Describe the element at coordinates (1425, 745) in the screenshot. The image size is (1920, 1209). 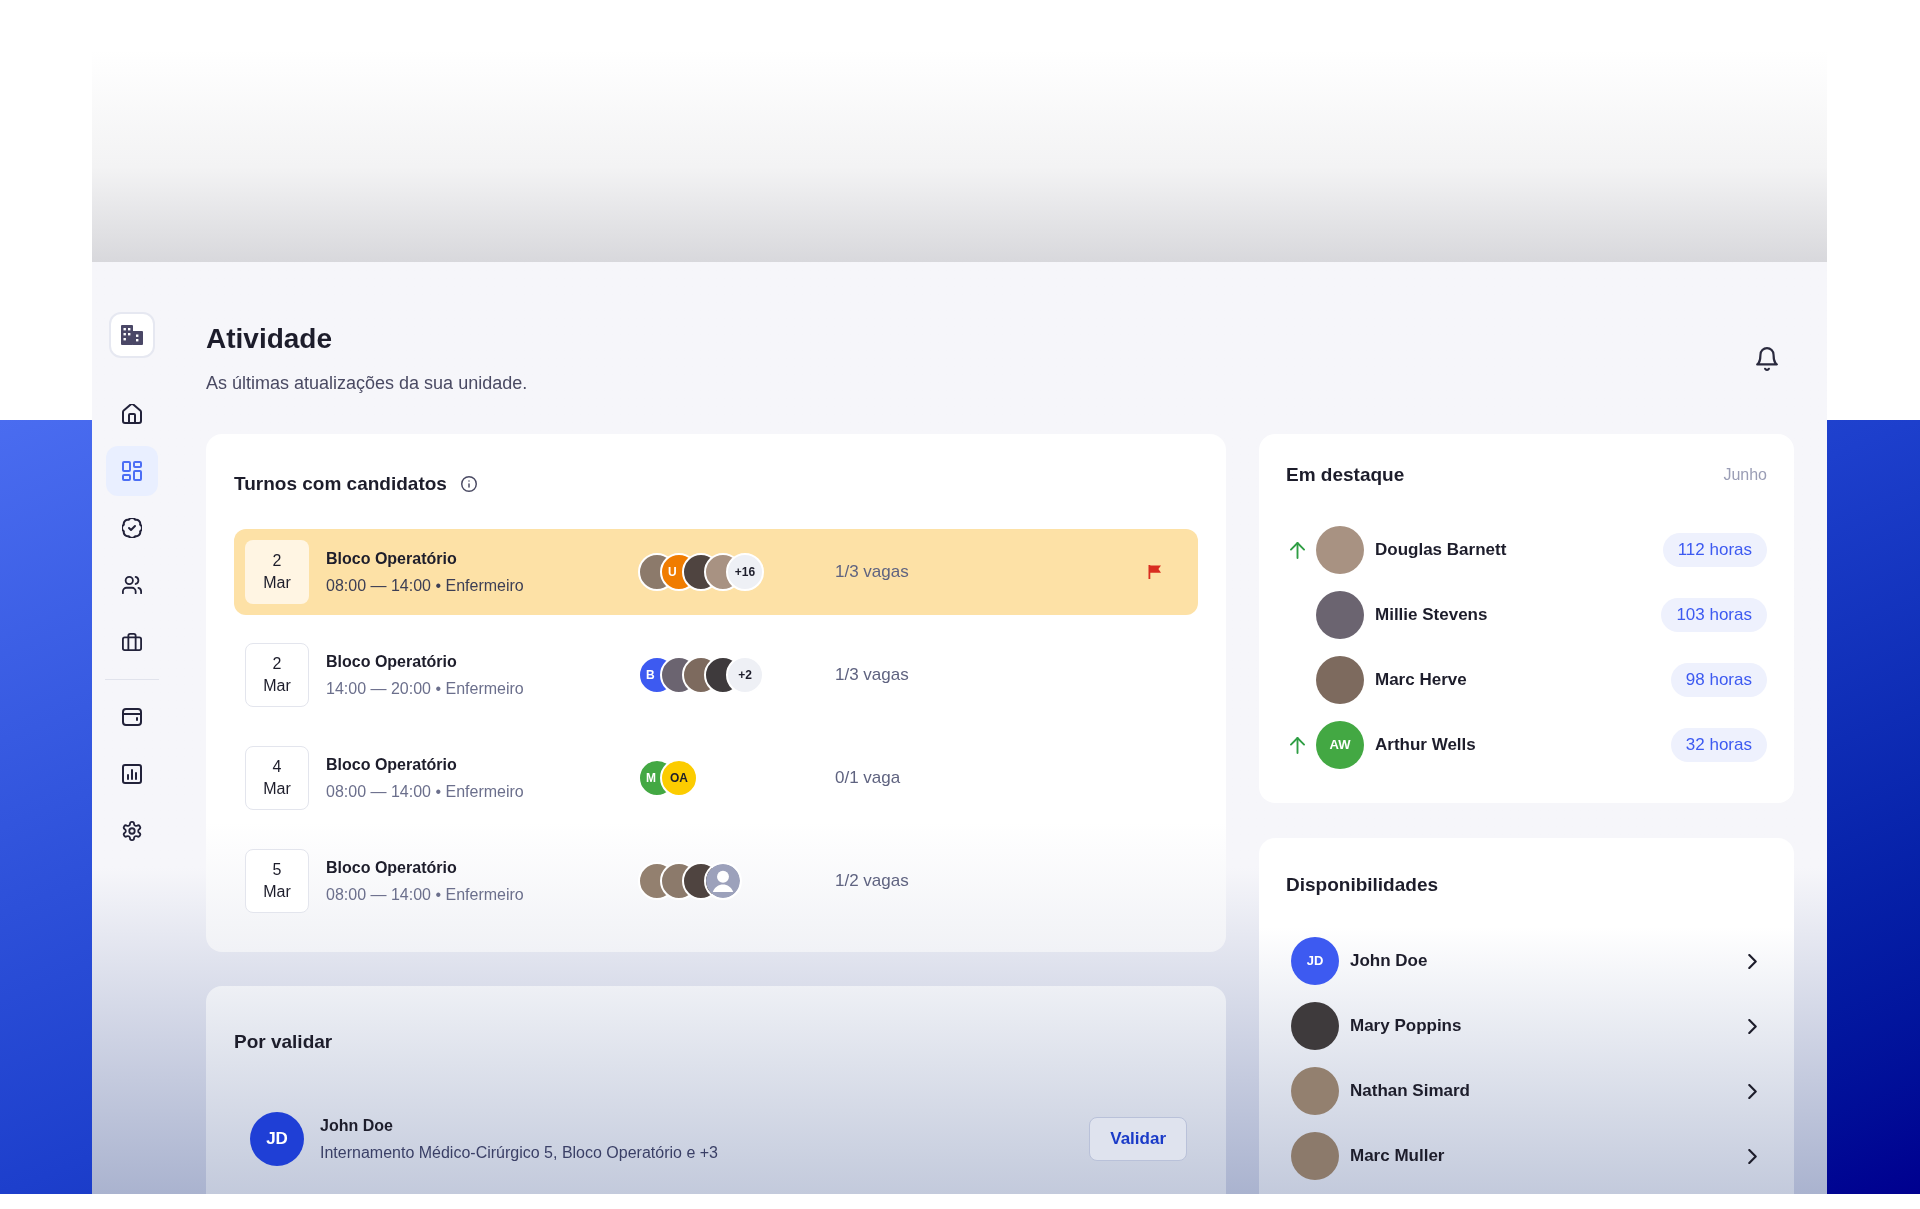
I see `person-name: Arthur Wells` at that location.